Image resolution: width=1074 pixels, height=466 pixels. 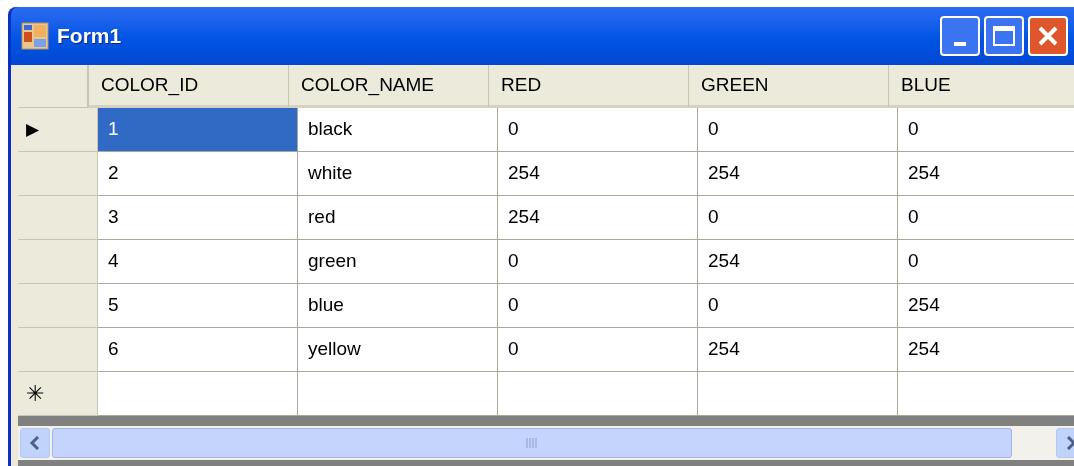 I want to click on table-cell: 1, so click(x=198, y=130).